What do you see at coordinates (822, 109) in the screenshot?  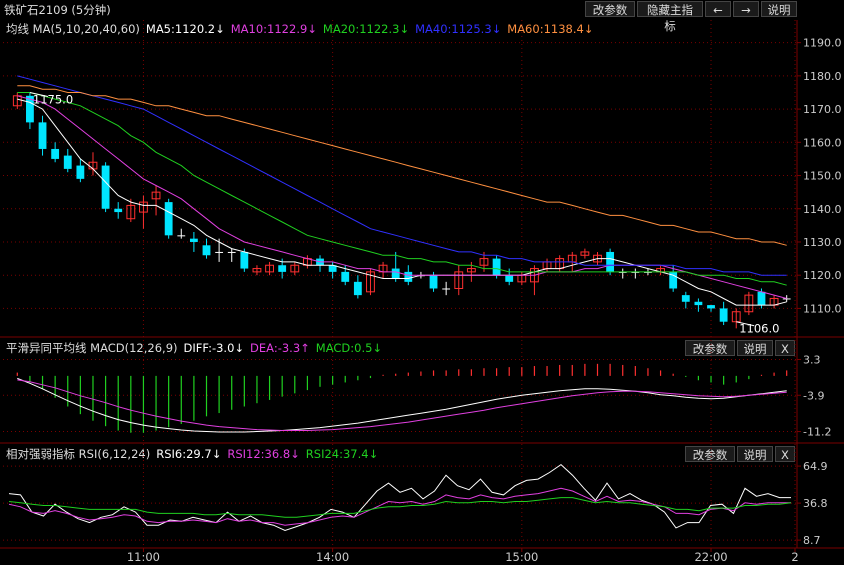 I see `y-tick-label: 1170.0` at bounding box center [822, 109].